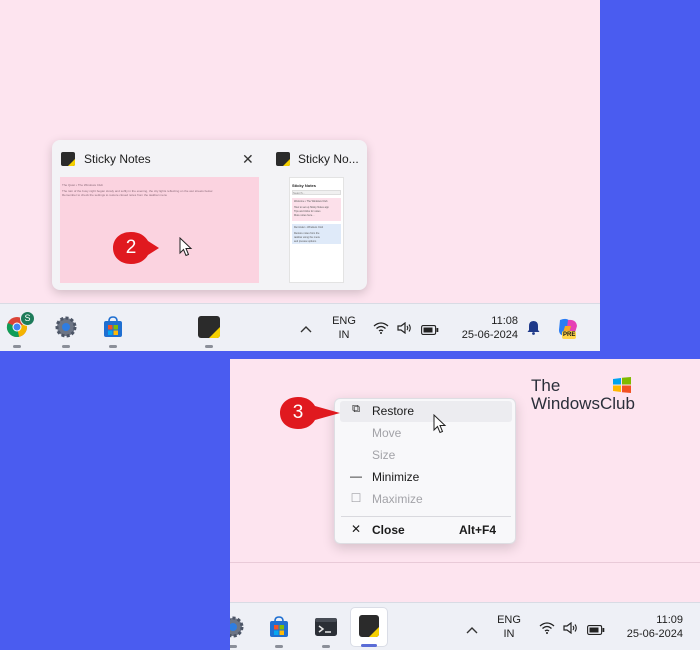  I want to click on menu-item-label: Move, so click(387, 433).